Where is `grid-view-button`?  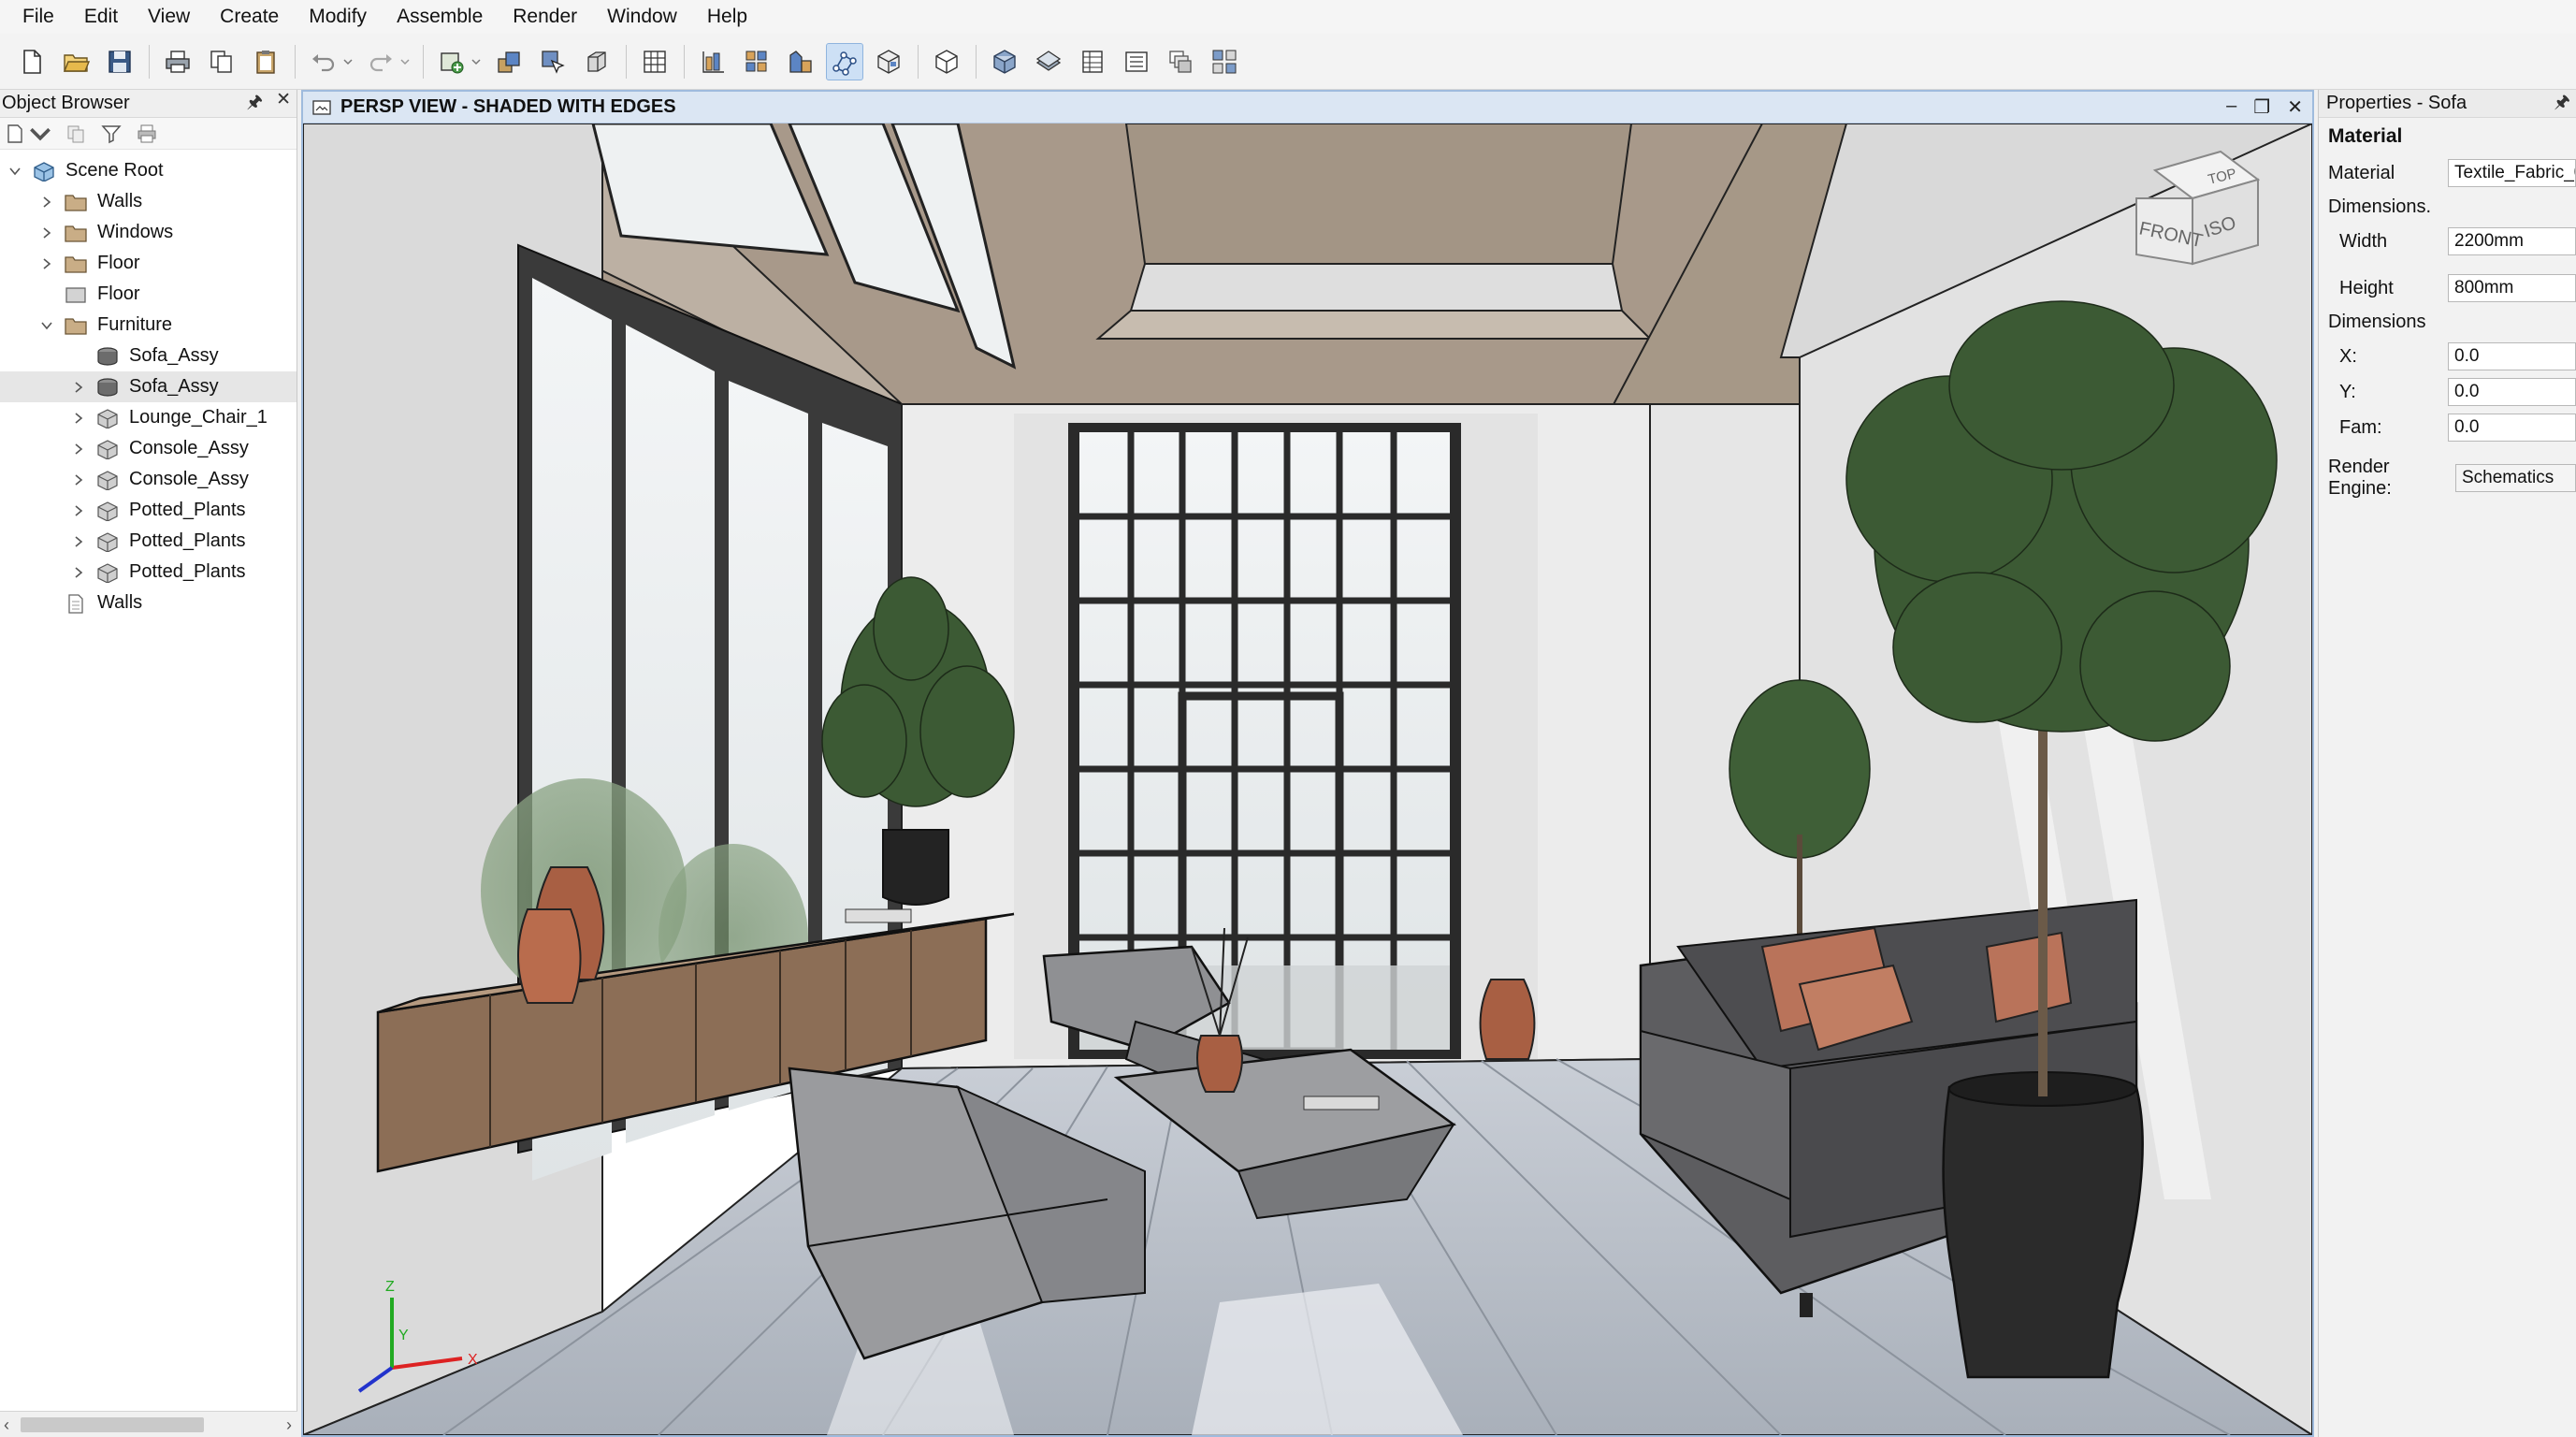 grid-view-button is located at coordinates (654, 61).